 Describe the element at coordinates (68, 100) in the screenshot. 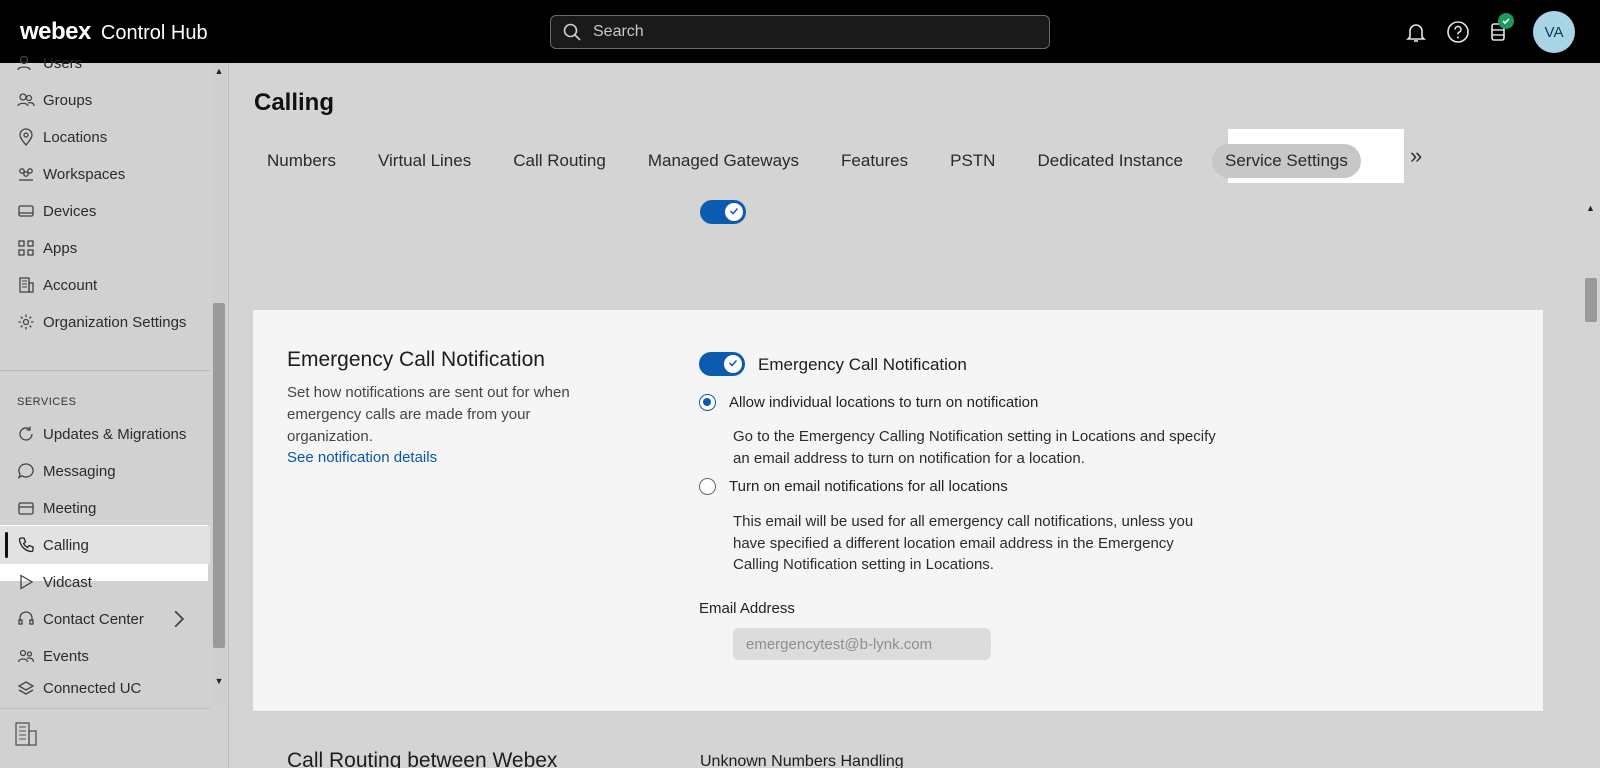

I see `sidebar-item-label: Groups` at that location.